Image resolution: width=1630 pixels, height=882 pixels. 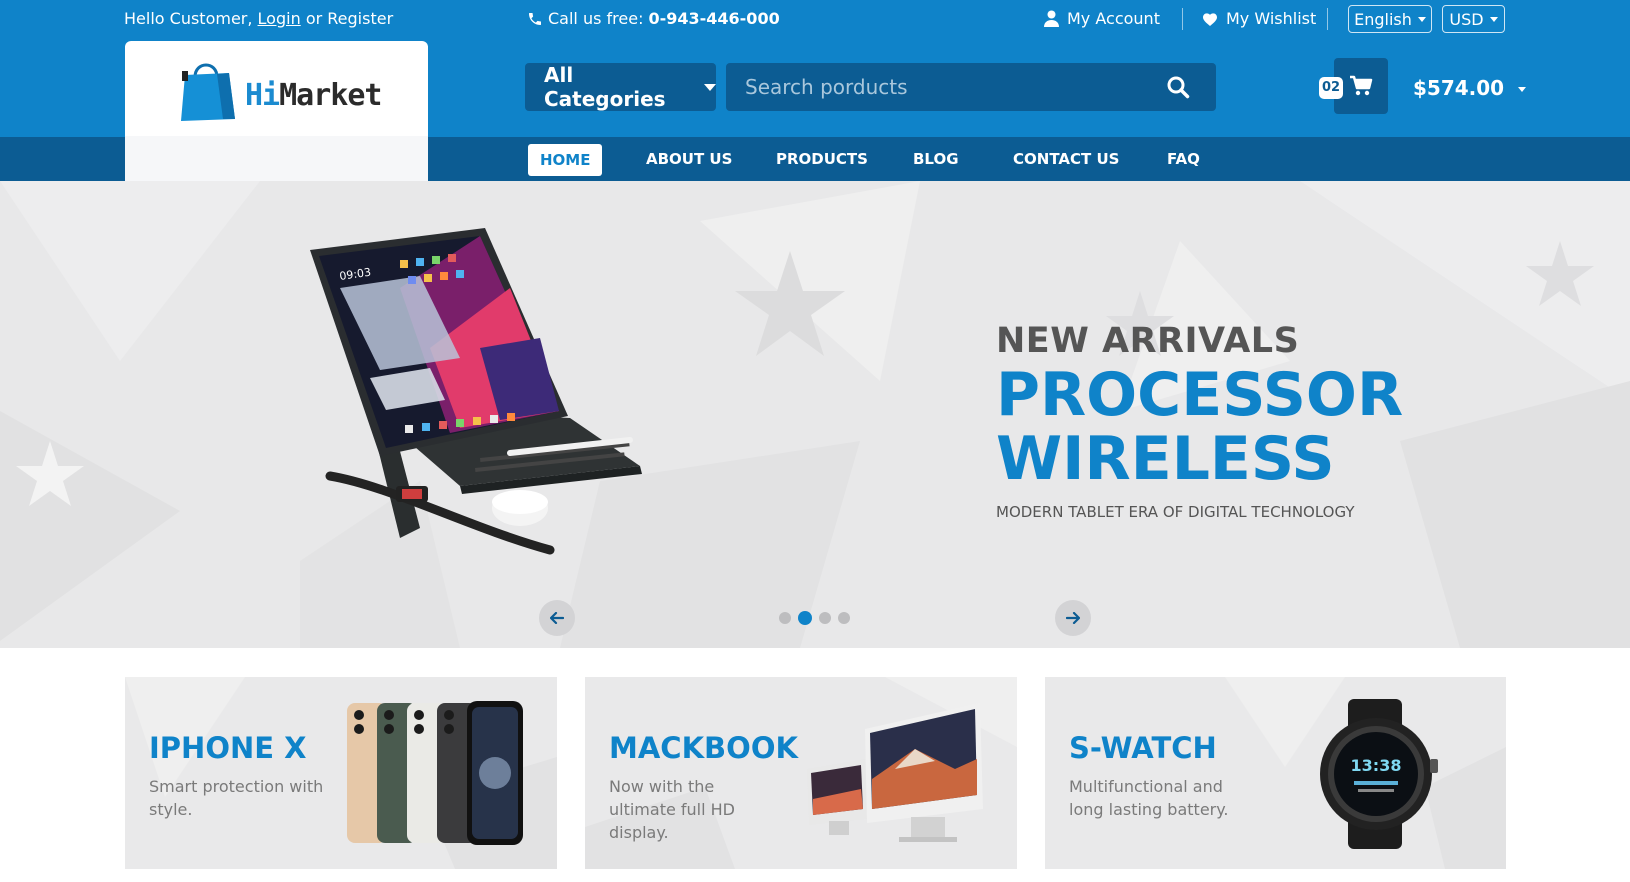 I want to click on shopping-bag-icon, so click(x=208, y=92).